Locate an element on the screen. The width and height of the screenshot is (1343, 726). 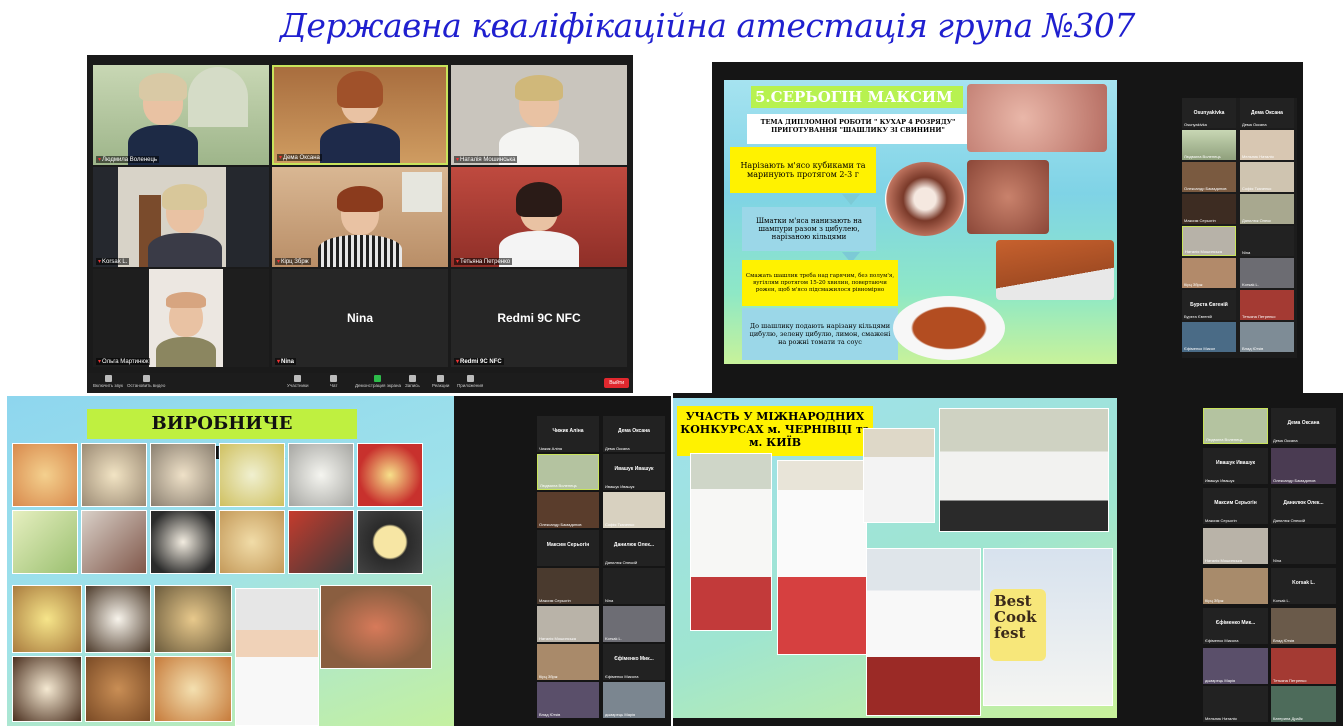
participant-cell: Чижик Аліна Чижик Аліна is located at coordinates (568, 434).